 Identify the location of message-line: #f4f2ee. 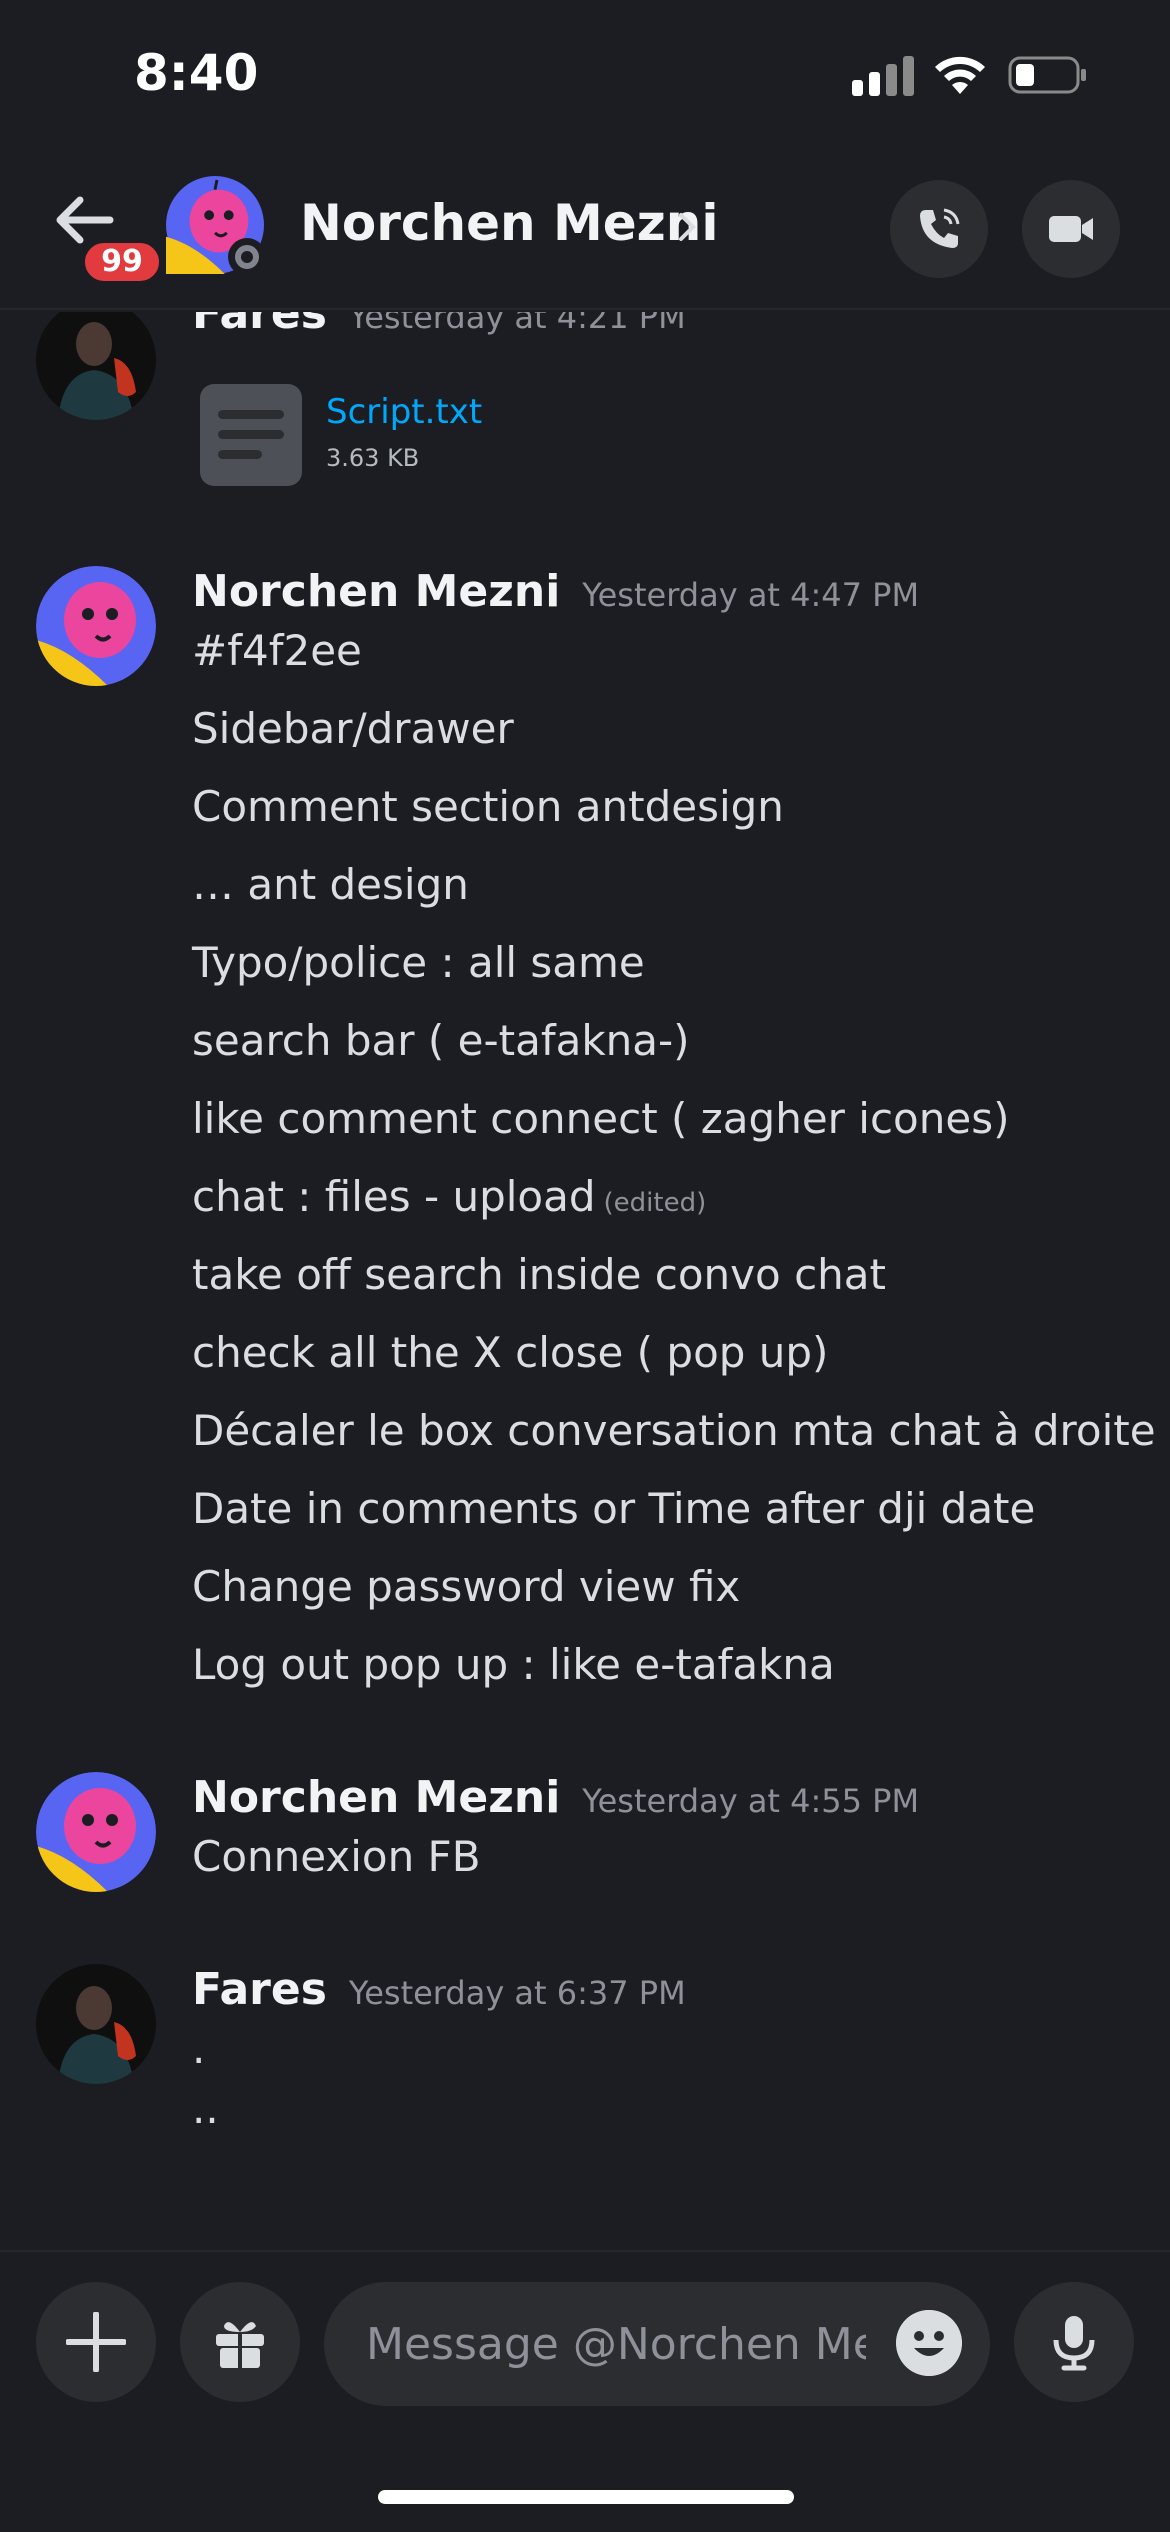
(277, 650).